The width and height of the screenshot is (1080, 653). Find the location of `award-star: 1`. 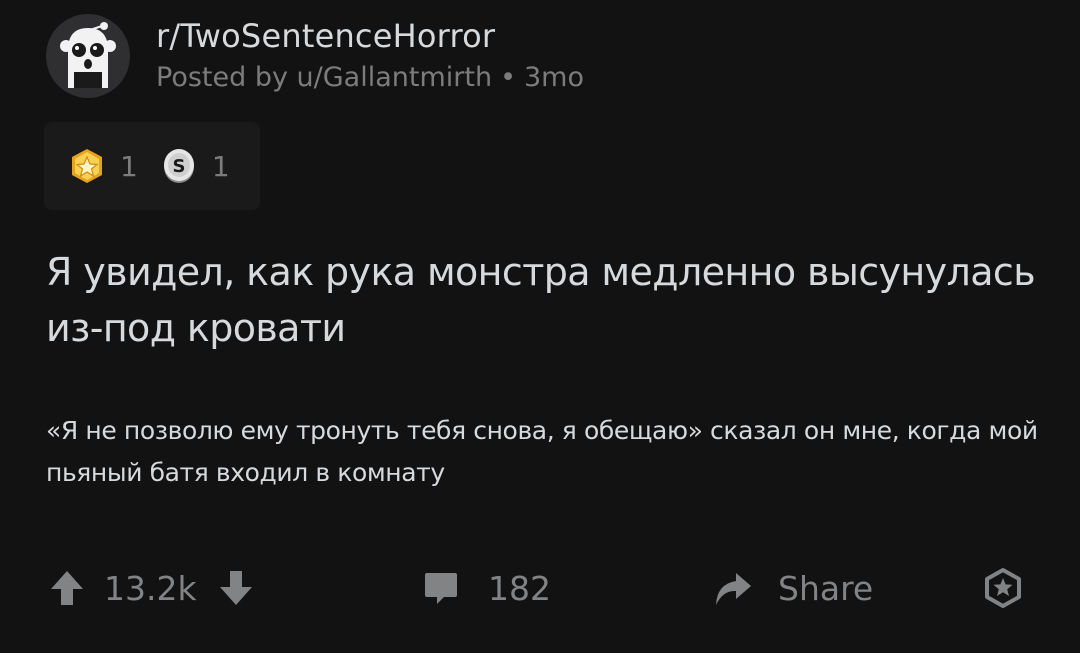

award-star: 1 is located at coordinates (103, 166).